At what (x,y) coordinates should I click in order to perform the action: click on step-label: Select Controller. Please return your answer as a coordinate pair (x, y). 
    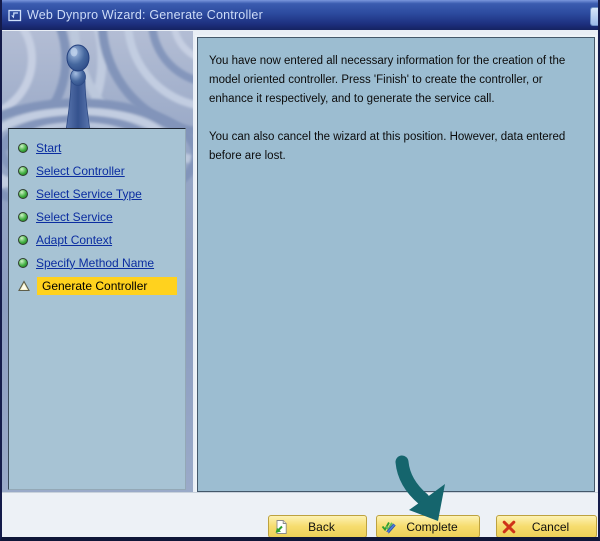
    Looking at the image, I should click on (80, 171).